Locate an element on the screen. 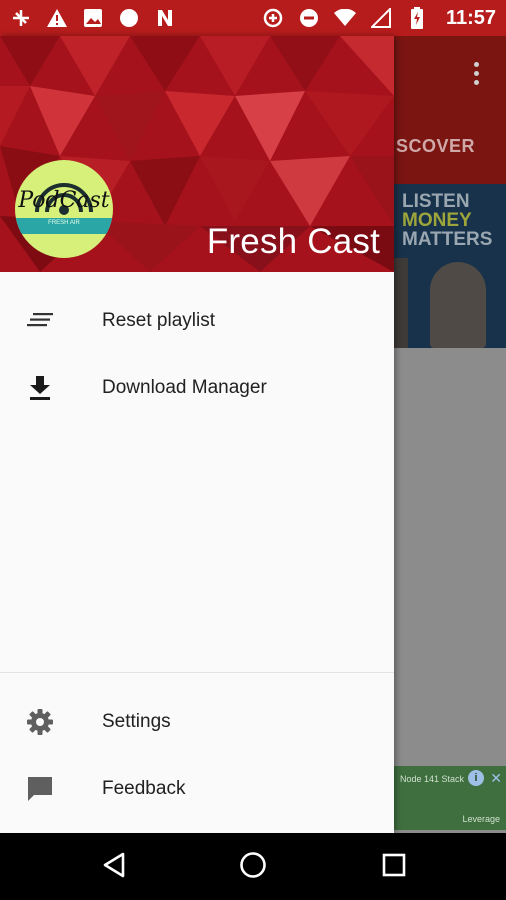  menu-label-settings: Settings is located at coordinates (136, 721).